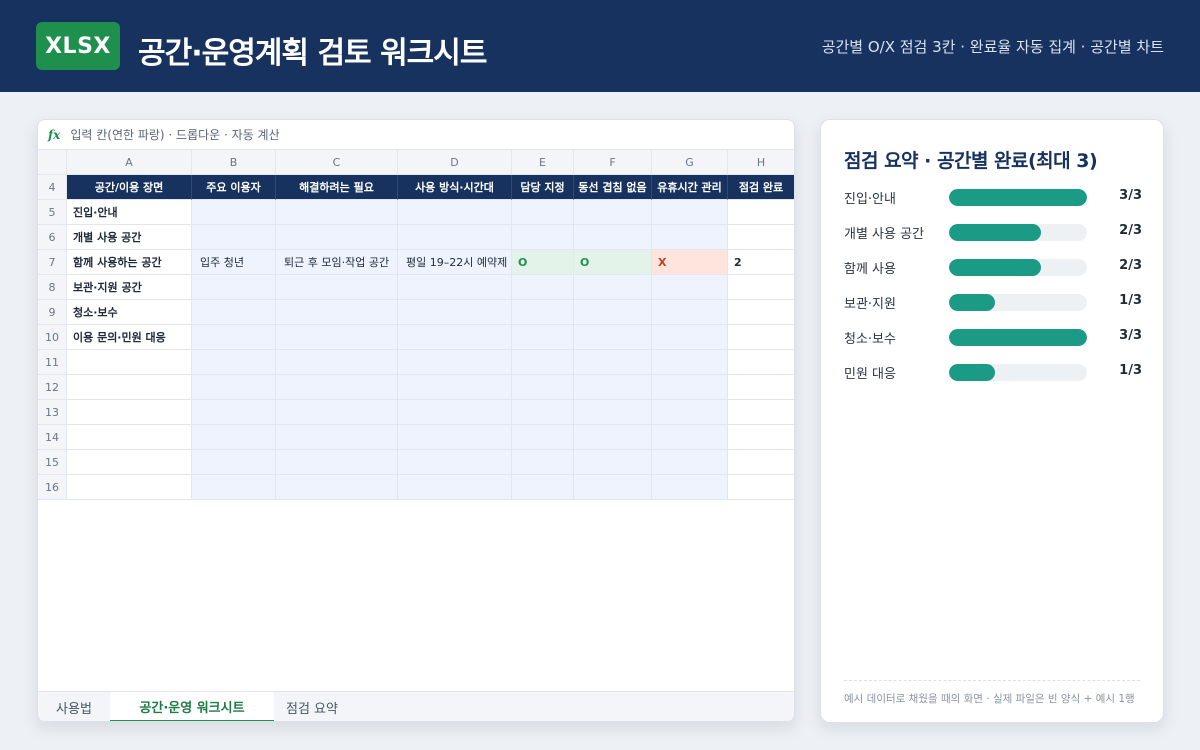 The width and height of the screenshot is (1200, 750). Describe the element at coordinates (613, 487) in the screenshot. I see `cell-f16` at that location.